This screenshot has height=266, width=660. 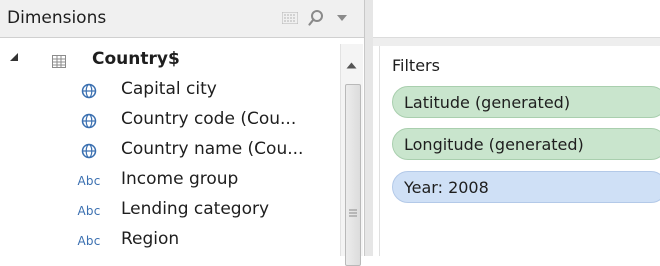 What do you see at coordinates (136, 59) in the screenshot?
I see `table-name: Country$` at bounding box center [136, 59].